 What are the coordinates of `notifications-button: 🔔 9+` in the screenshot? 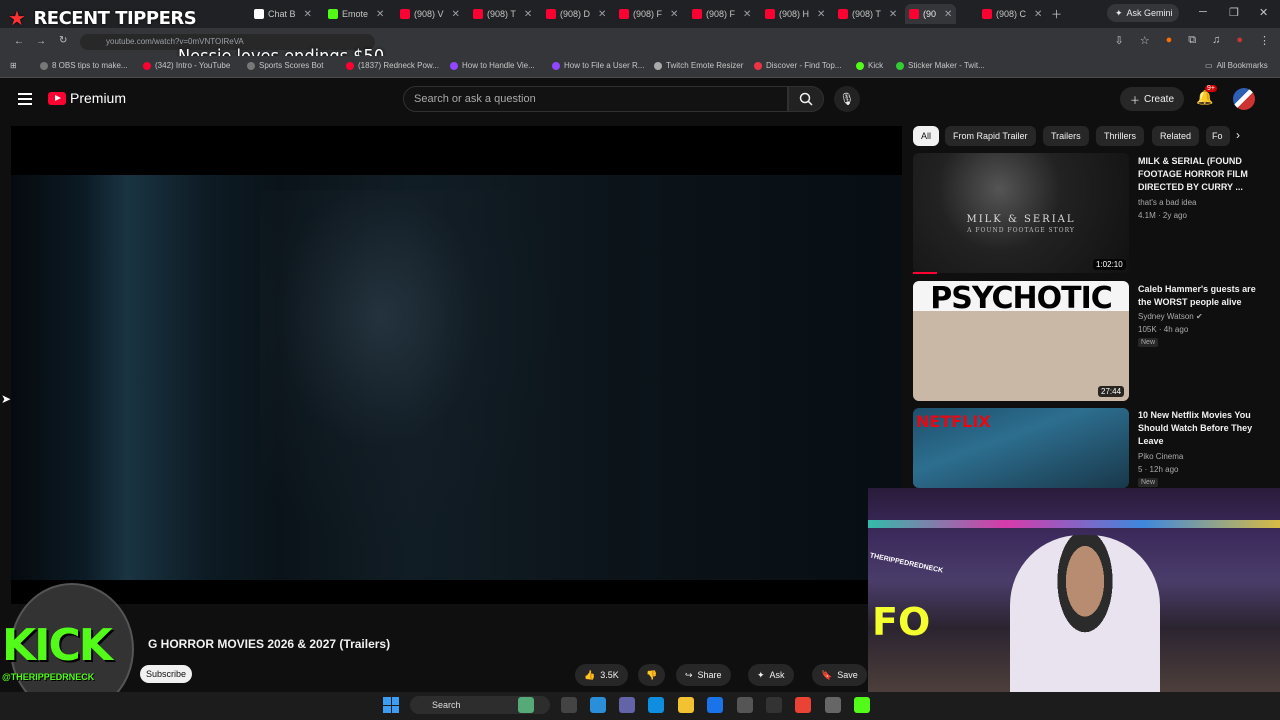 It's located at (1206, 95).